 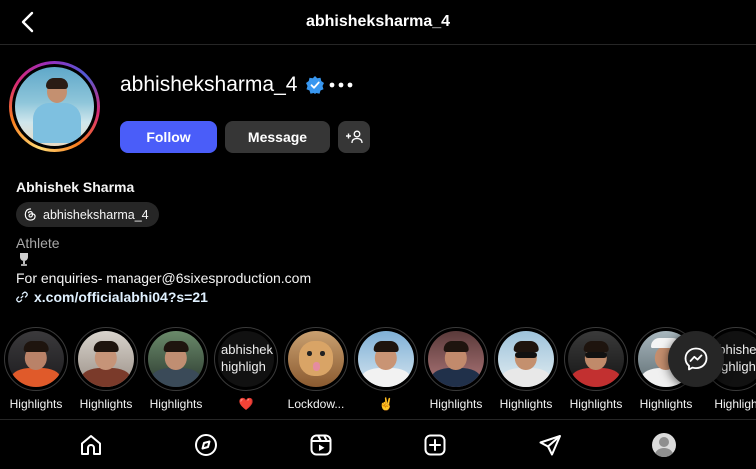 I want to click on avatar-image, so click(x=54, y=106).